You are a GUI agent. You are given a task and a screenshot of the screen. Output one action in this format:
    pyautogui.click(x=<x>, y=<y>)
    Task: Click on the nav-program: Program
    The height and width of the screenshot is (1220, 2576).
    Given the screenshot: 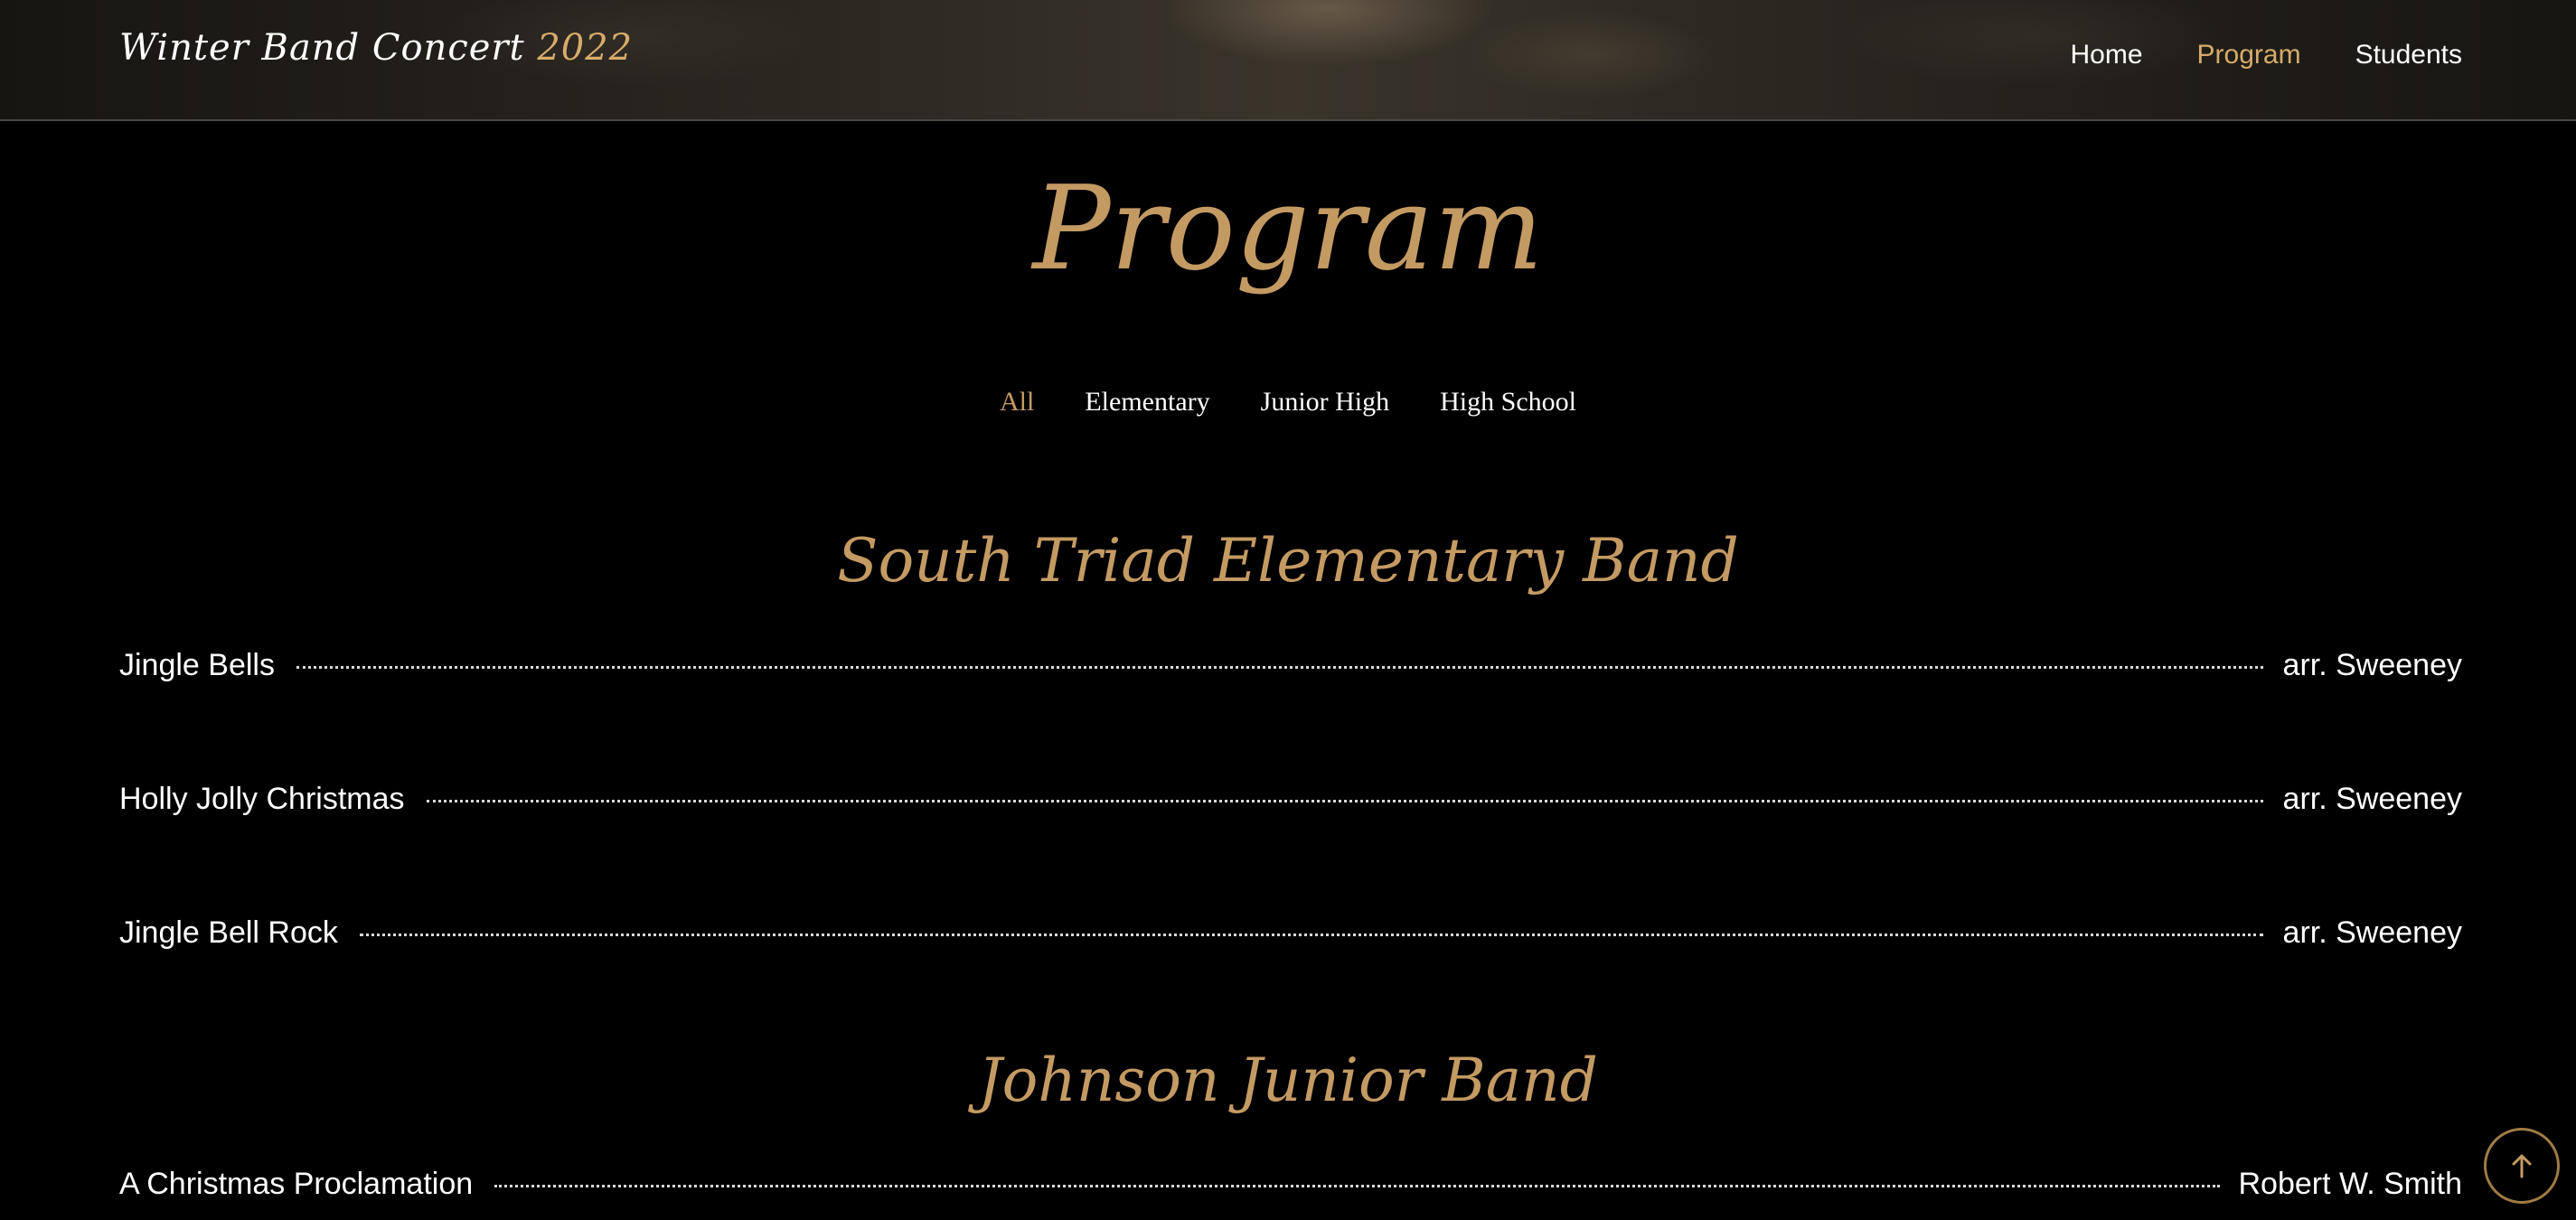 What is the action you would take?
    pyautogui.click(x=2249, y=55)
    